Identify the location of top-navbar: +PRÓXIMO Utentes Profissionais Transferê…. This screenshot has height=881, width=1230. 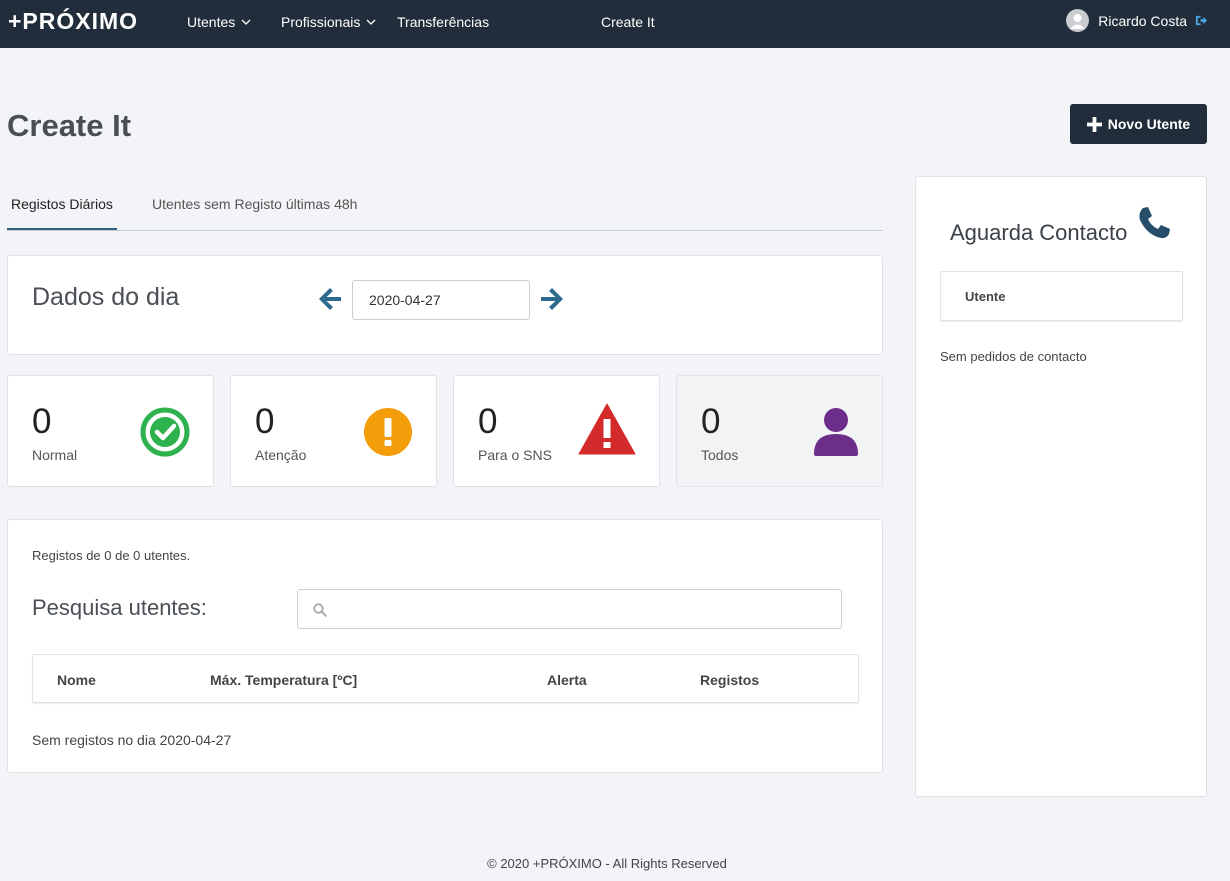
(615, 24).